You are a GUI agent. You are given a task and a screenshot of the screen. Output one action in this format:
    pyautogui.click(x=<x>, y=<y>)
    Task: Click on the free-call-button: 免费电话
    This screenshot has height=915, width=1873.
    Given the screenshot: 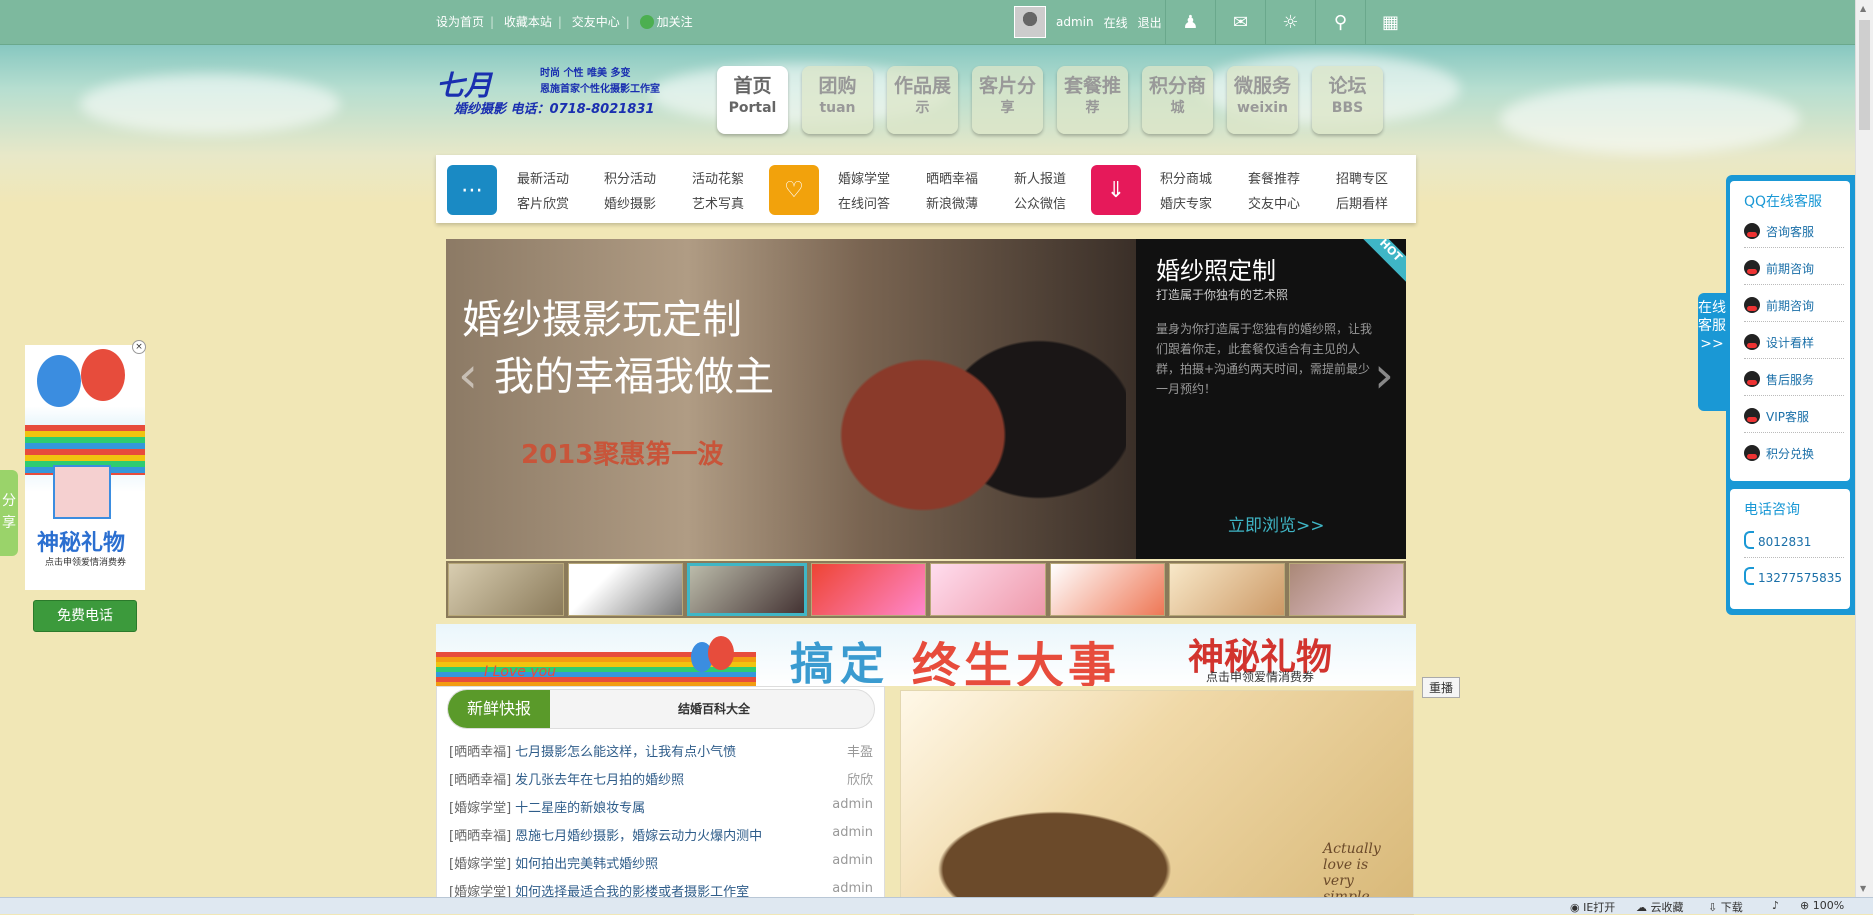 What is the action you would take?
    pyautogui.click(x=85, y=616)
    